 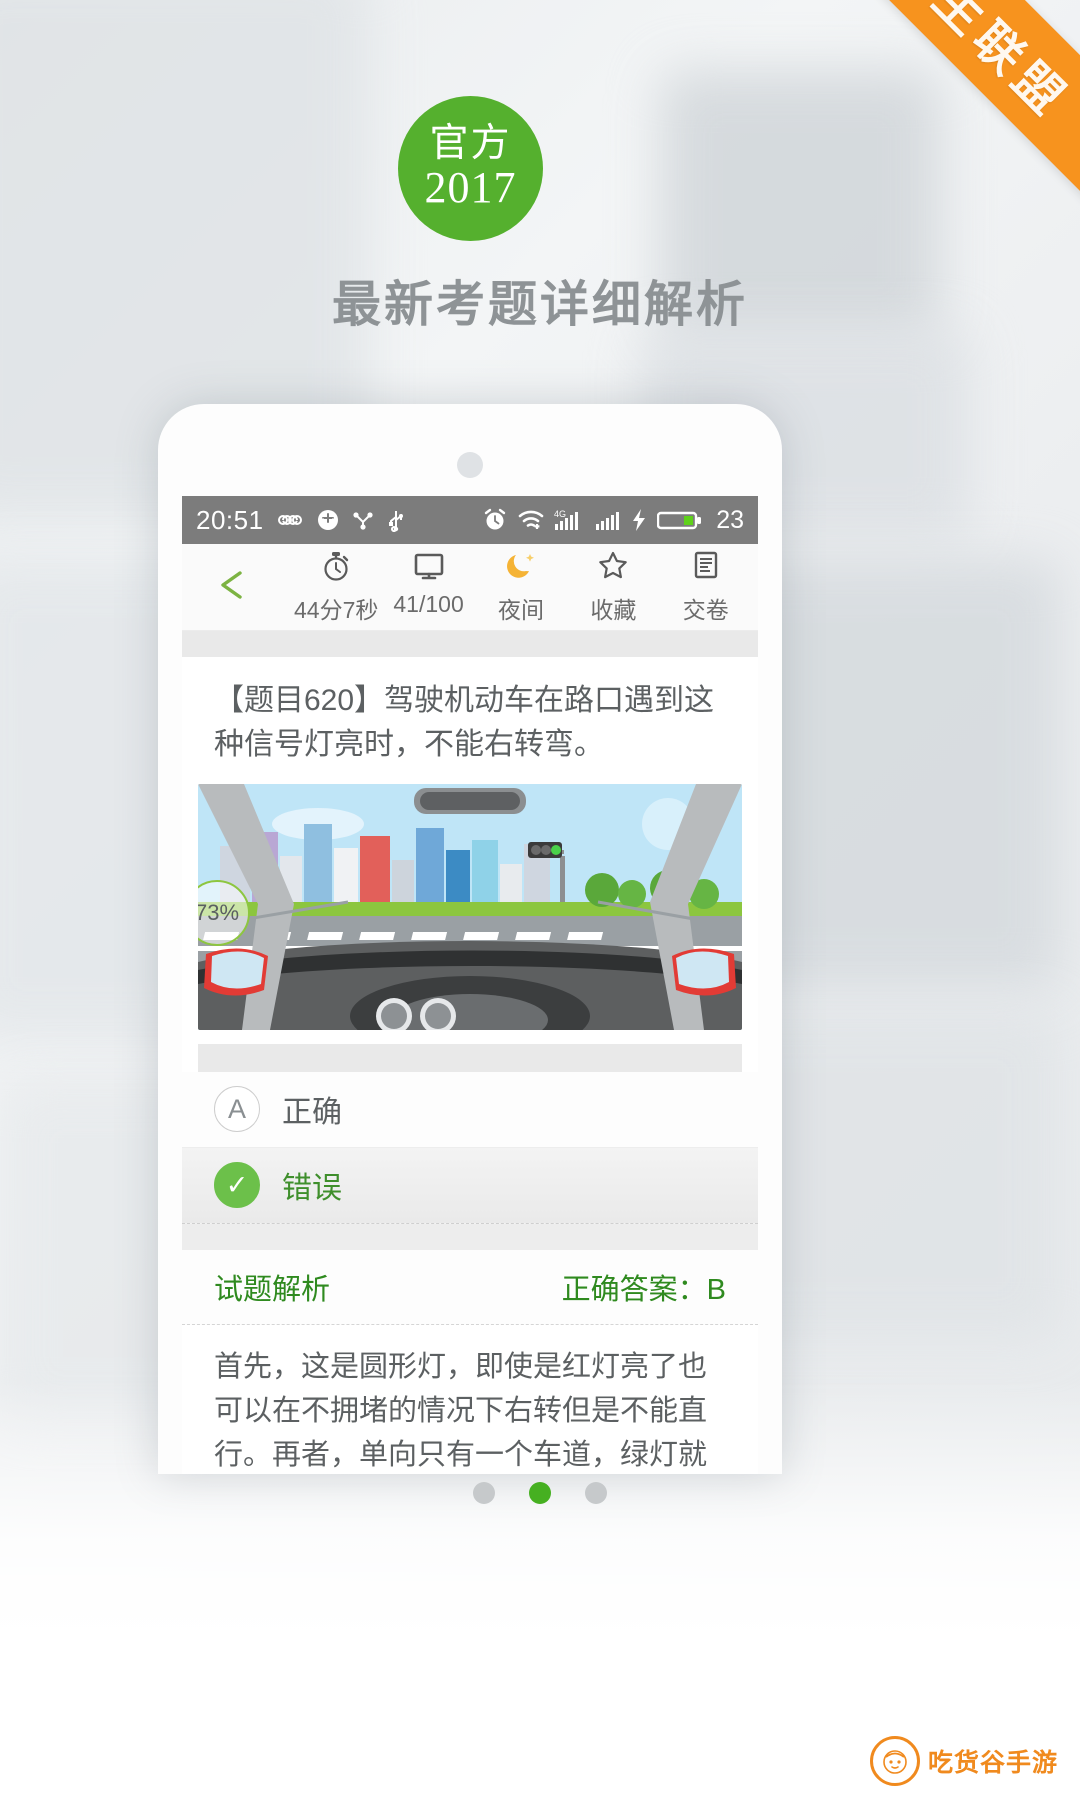 I want to click on infinity-icon, so click(x=290, y=520).